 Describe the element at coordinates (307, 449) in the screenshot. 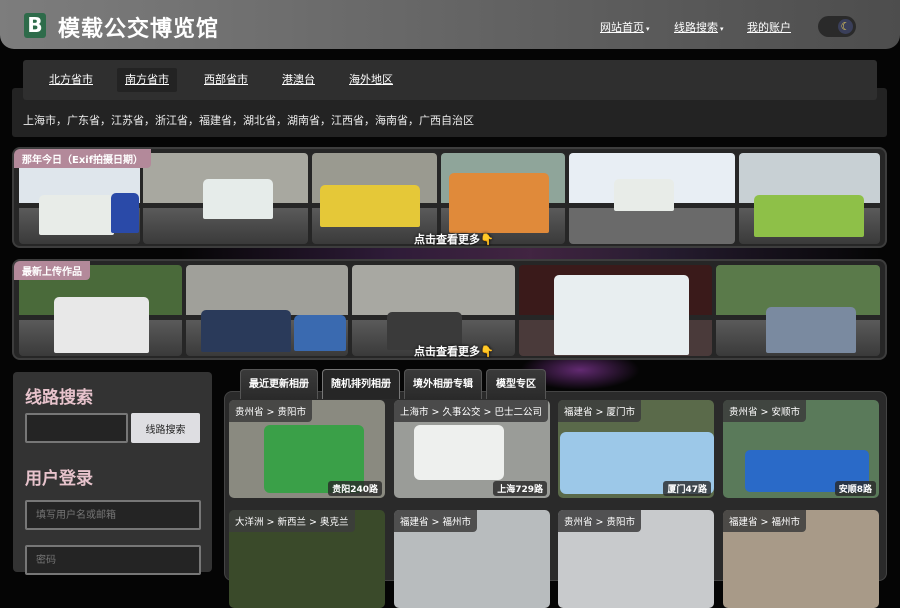

I see `album-card: 贵州省 > 贵阳市贵阳240路` at that location.